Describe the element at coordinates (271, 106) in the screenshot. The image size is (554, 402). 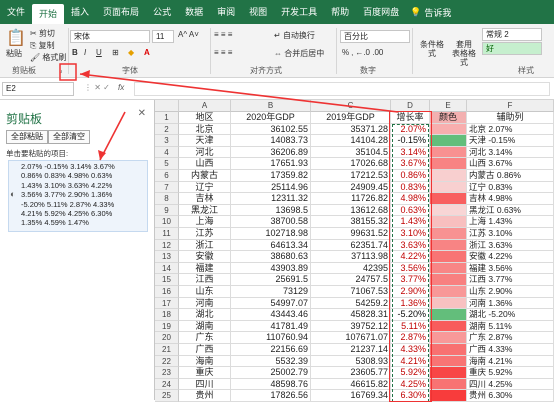
I see `column-header-b: B` at that location.